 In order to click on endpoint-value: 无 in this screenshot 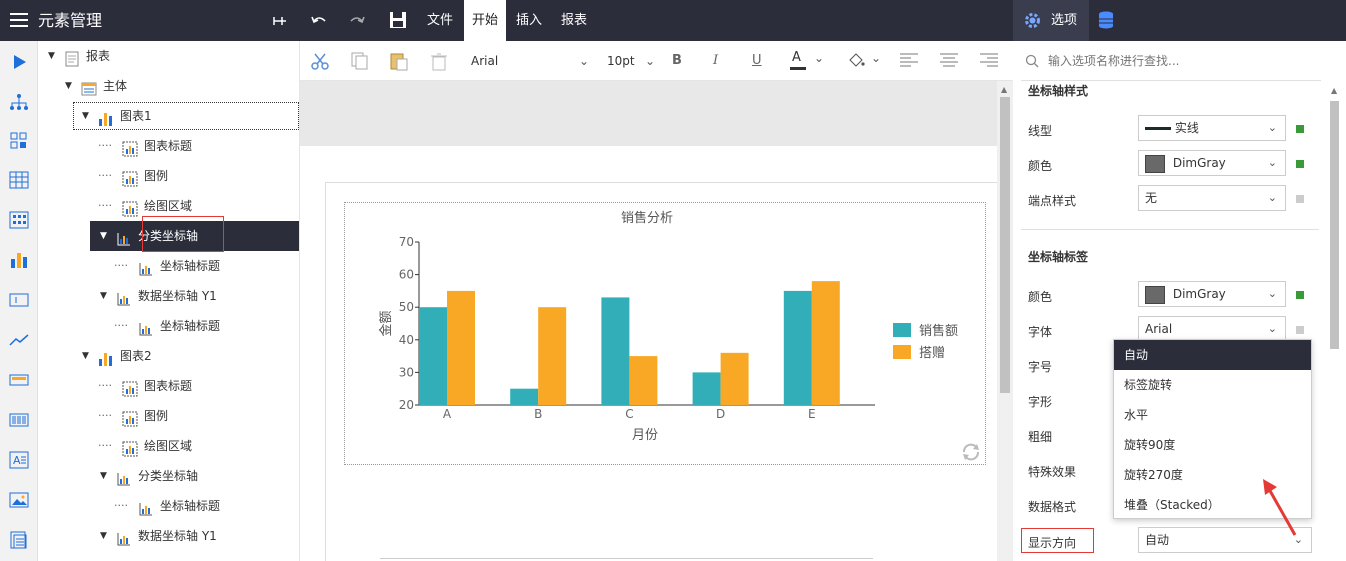, I will do `click(1151, 198)`.